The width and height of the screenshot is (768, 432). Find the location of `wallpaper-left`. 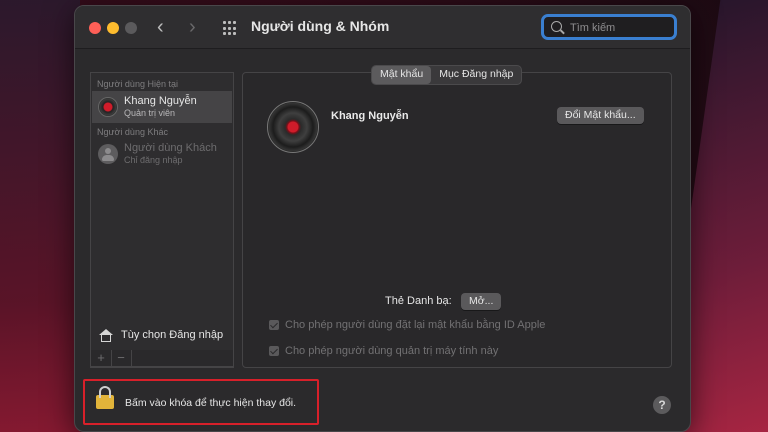

wallpaper-left is located at coordinates (40, 216).